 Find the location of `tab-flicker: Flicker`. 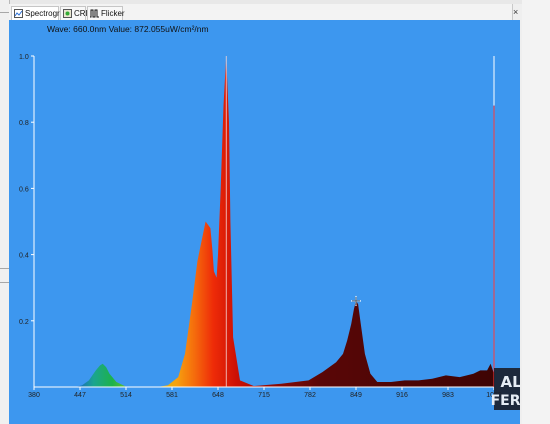

tab-flicker: Flicker is located at coordinates (106, 13).